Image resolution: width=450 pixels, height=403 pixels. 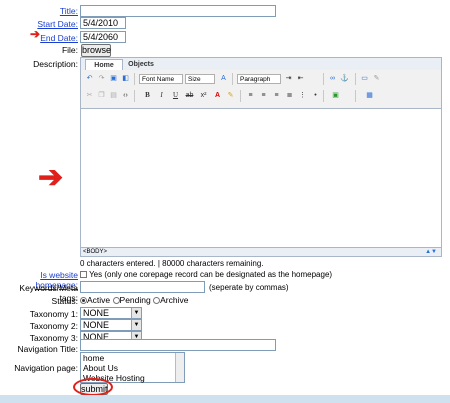 I want to click on title-label: Title:, so click(x=39, y=11).